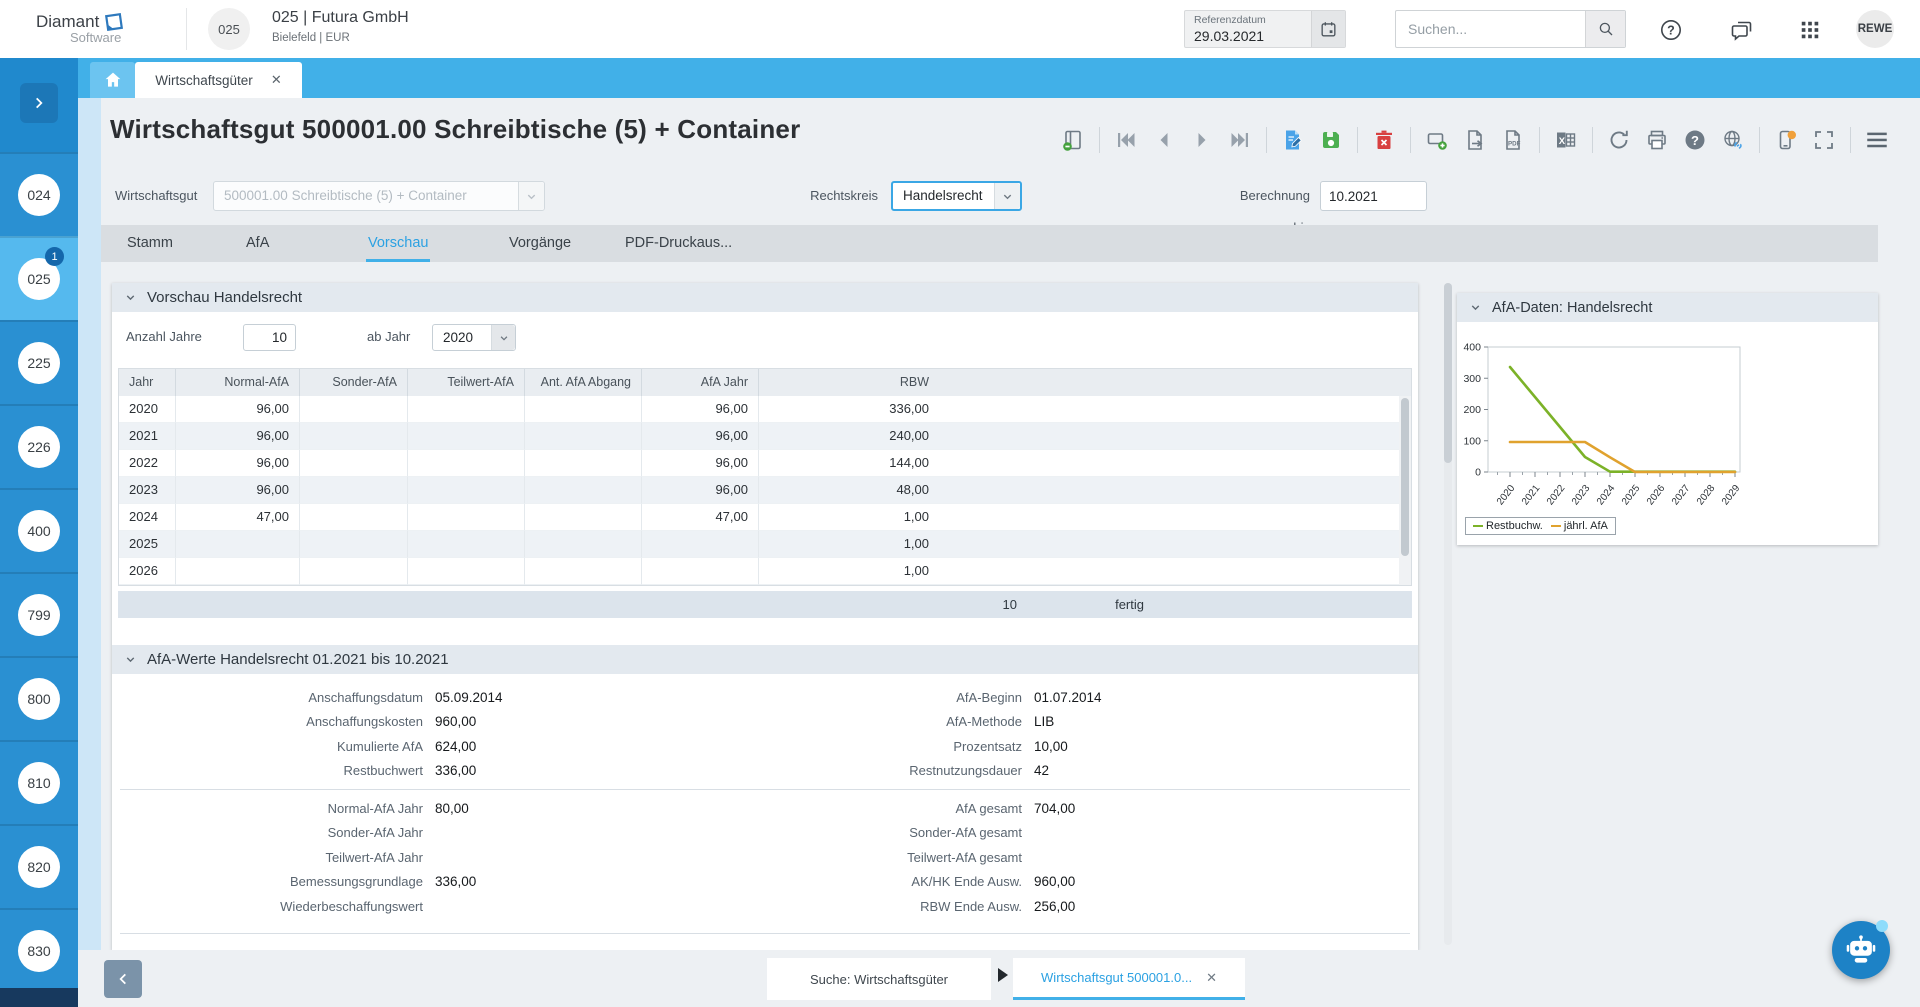  Describe the element at coordinates (1695, 140) in the screenshot. I see `help-filled-icon: ?` at that location.